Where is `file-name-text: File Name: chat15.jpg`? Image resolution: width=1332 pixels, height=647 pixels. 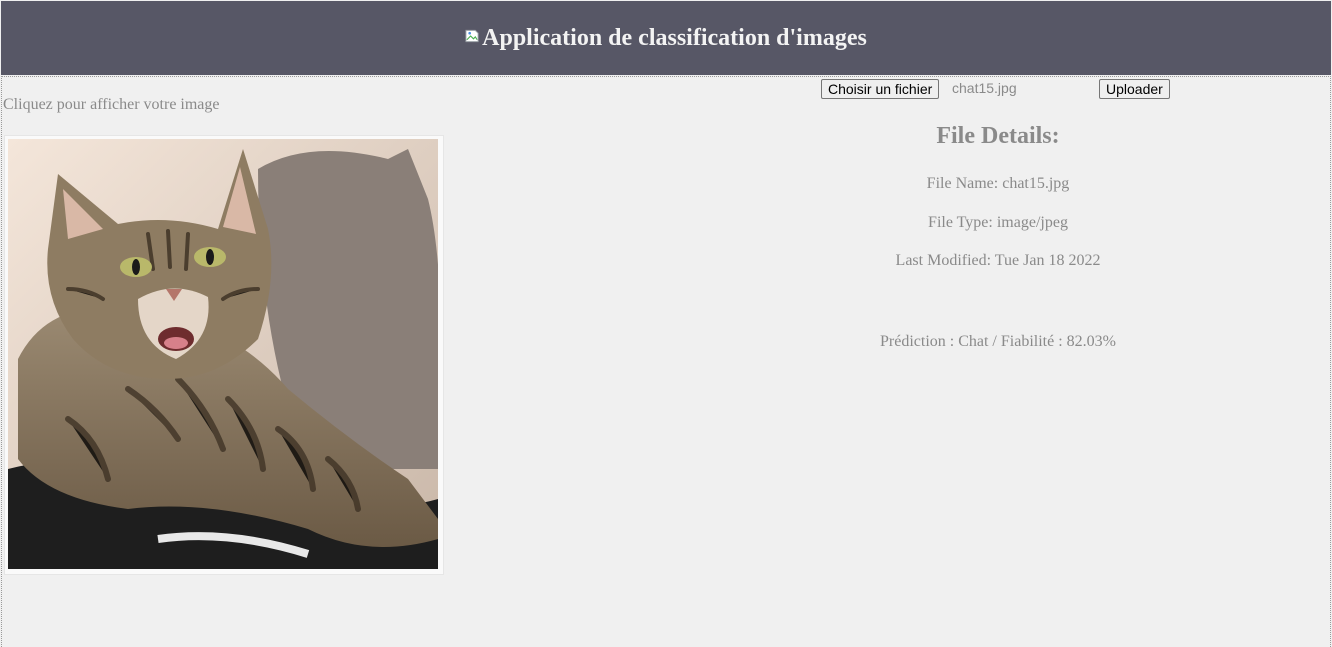
file-name-text: File Name: chat15.jpg is located at coordinates (998, 183).